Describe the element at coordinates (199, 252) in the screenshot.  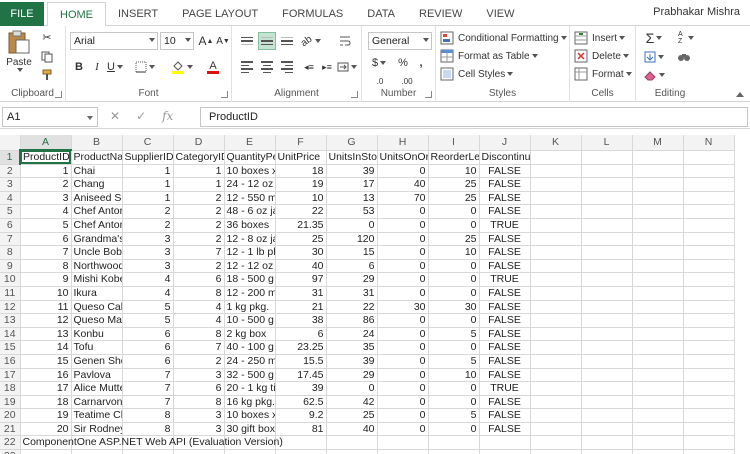
I see `cell-d8: 7` at that location.